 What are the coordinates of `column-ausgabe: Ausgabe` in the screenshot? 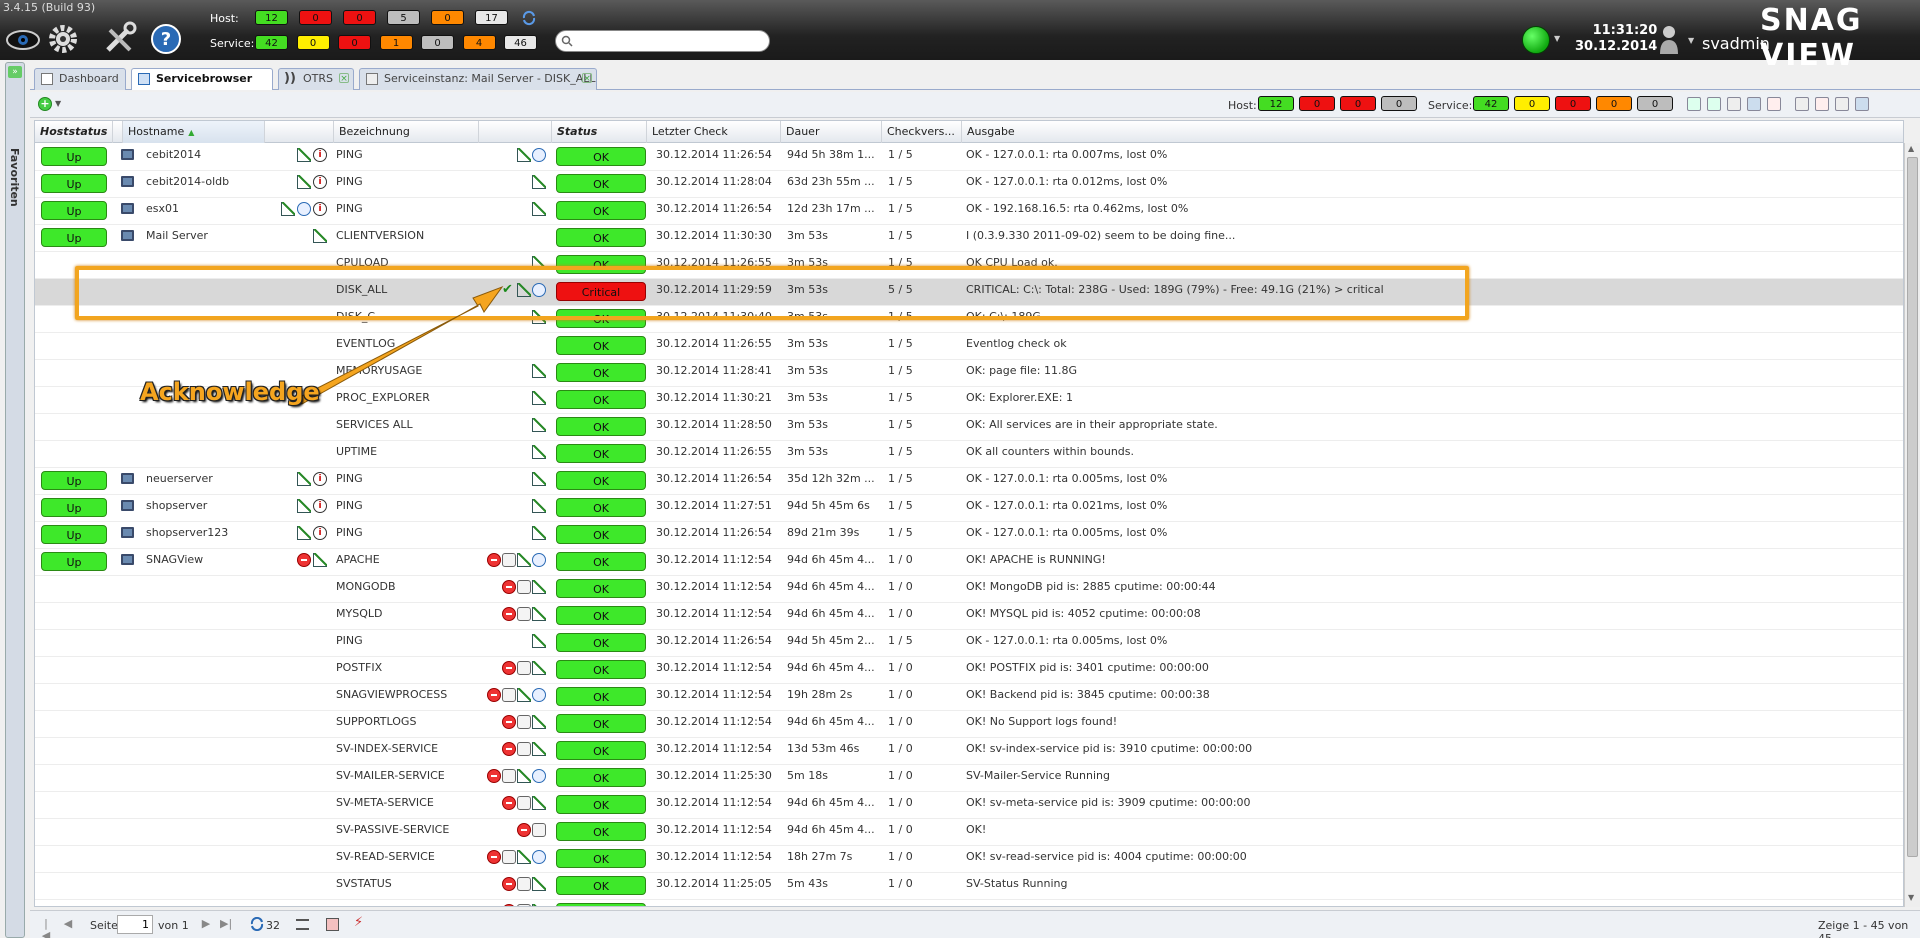 It's located at (1432, 132).